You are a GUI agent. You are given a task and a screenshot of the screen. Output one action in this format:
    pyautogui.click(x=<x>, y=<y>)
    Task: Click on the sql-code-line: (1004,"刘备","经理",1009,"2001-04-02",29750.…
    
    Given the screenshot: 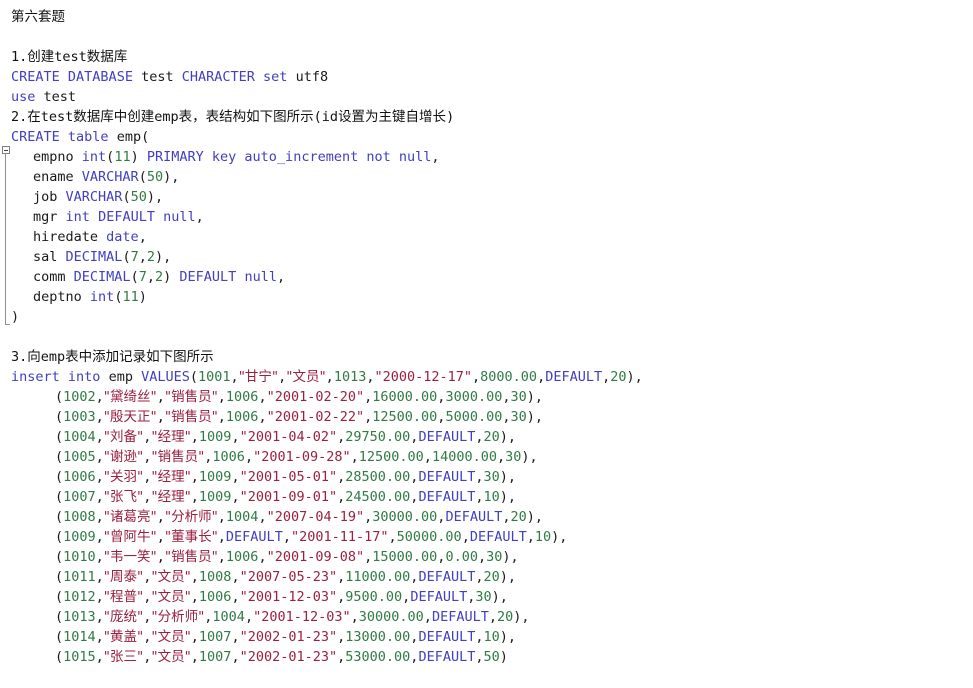 What is the action you would take?
    pyautogui.click(x=492, y=437)
    